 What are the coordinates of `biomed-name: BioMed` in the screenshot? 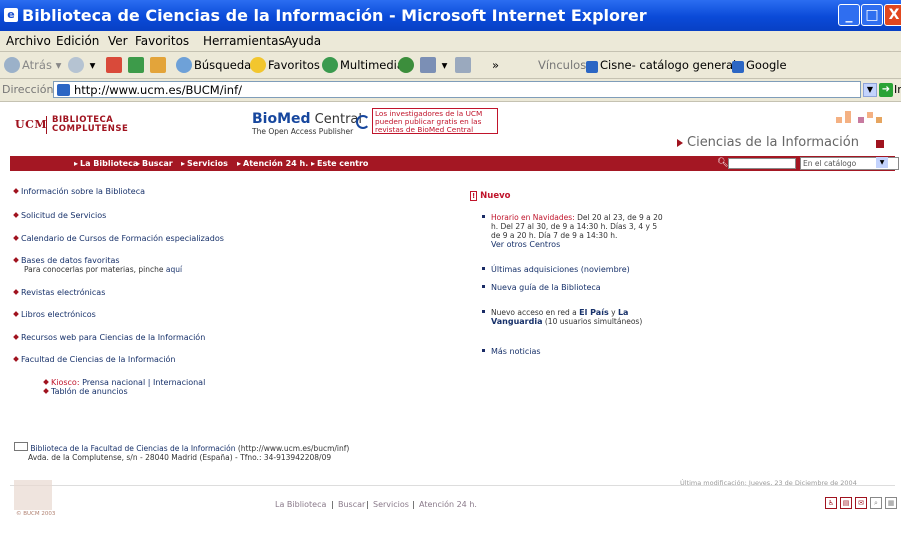 It's located at (281, 119).